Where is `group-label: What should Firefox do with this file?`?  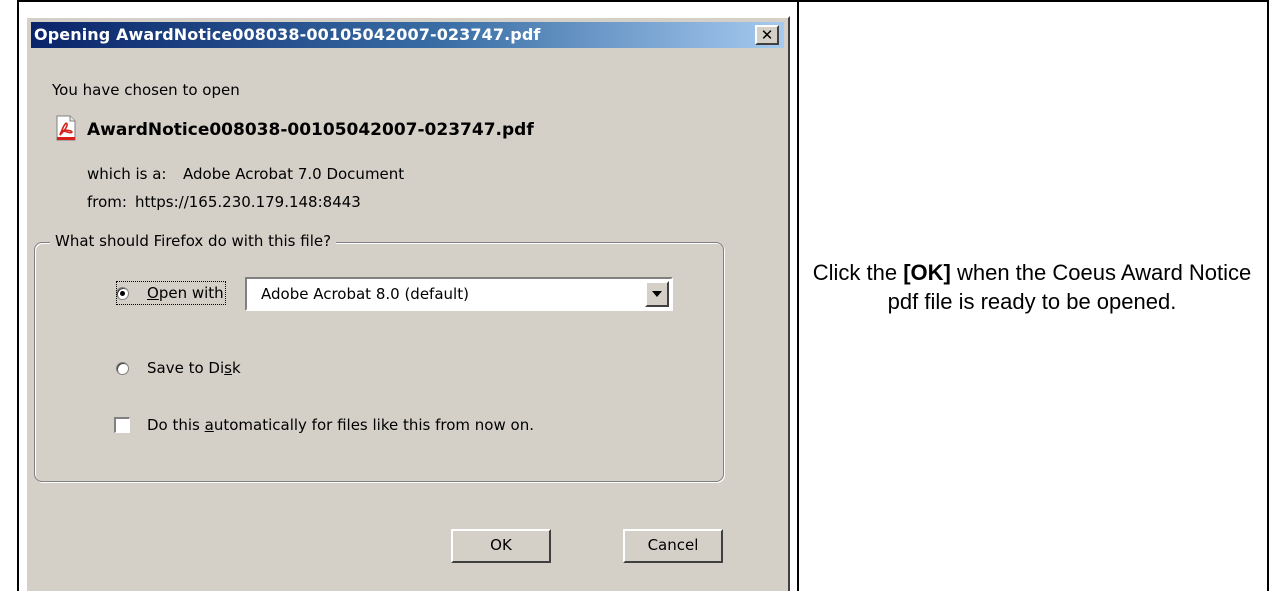 group-label: What should Firefox do with this file? is located at coordinates (193, 241).